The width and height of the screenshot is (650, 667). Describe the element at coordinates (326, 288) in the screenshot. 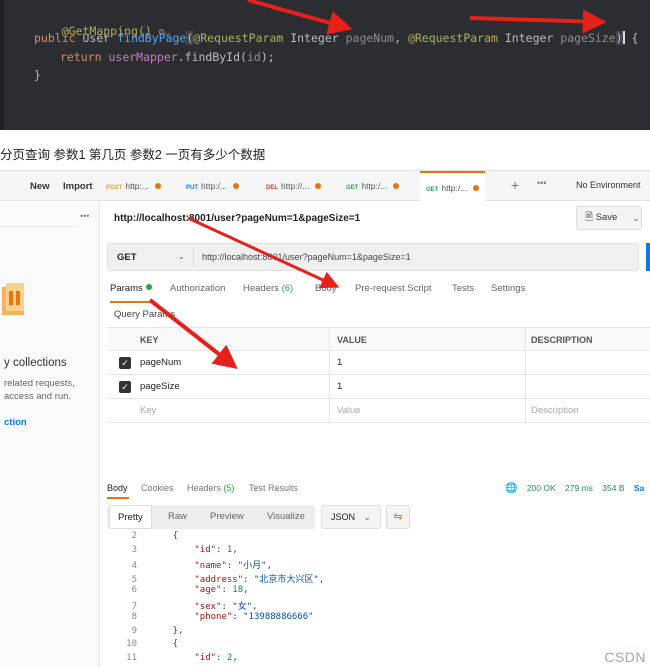

I see `tab-body: Body` at that location.